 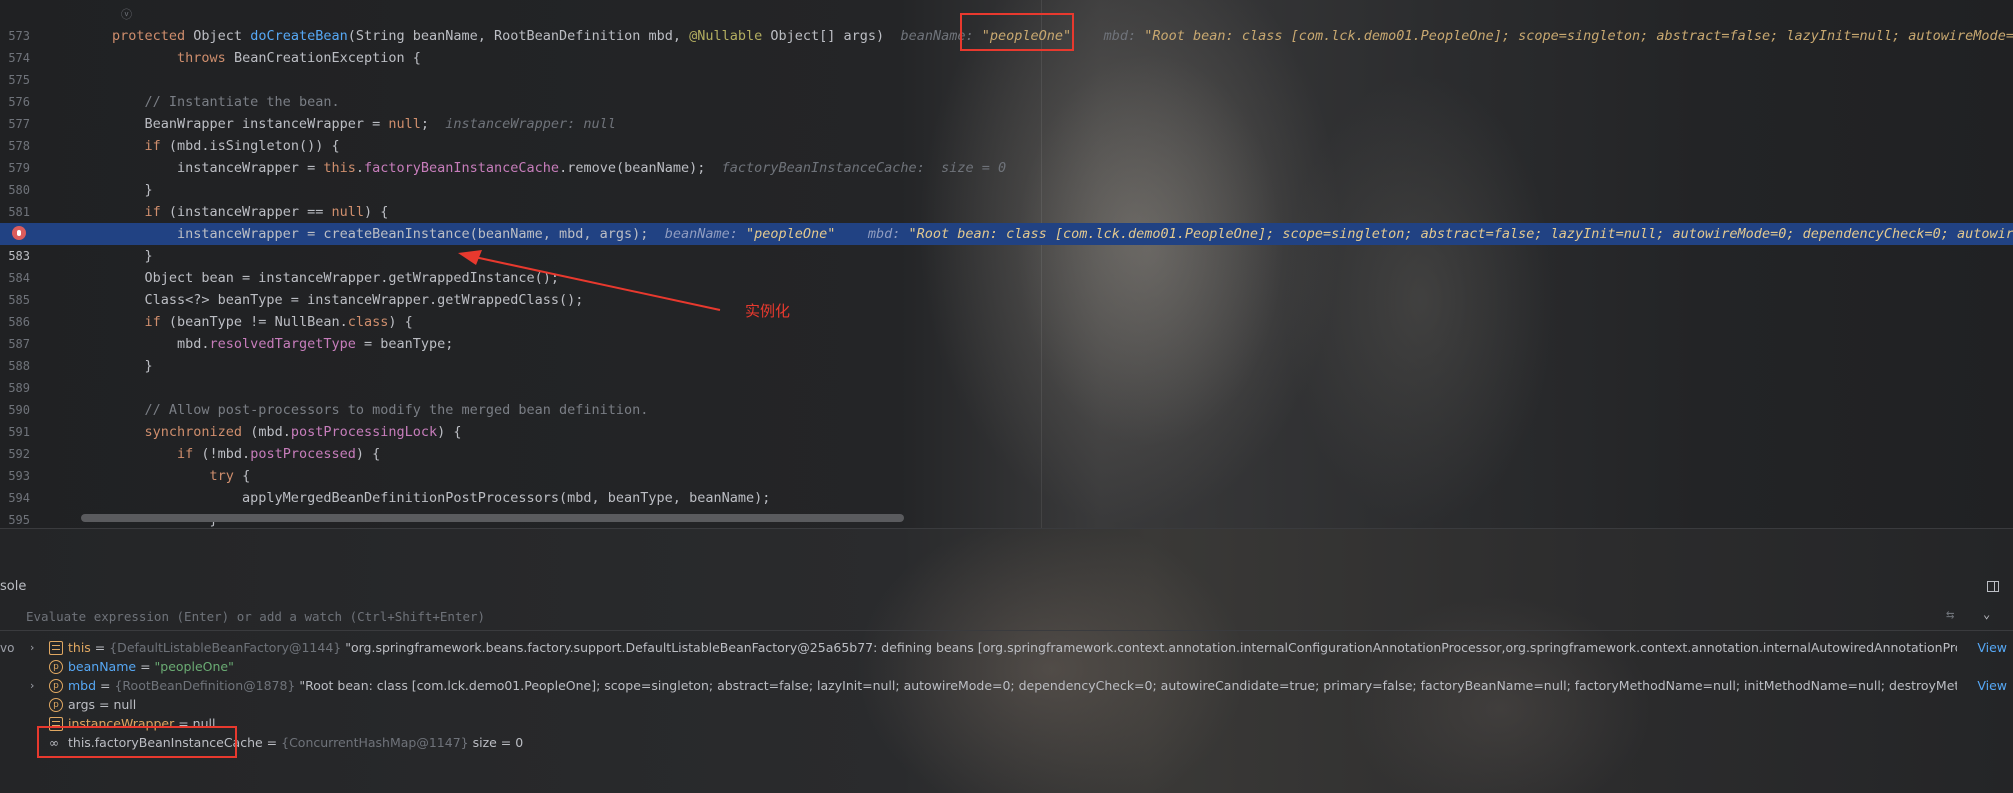 I want to click on variable-value: size = 0, so click(x=498, y=742).